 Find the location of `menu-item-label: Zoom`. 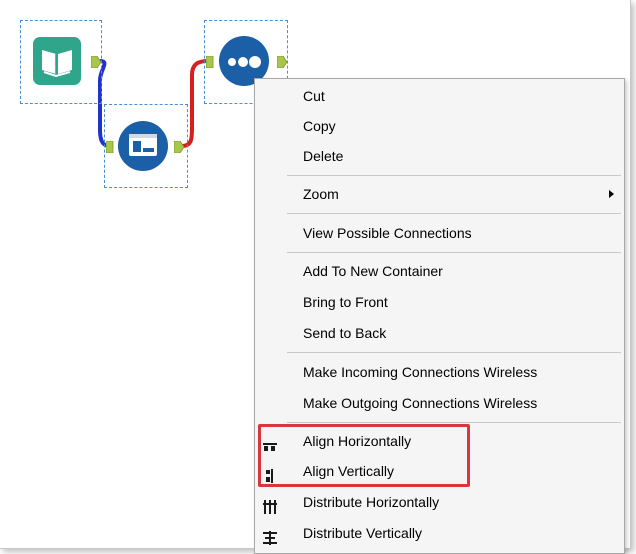

menu-item-label: Zoom is located at coordinates (321, 194).